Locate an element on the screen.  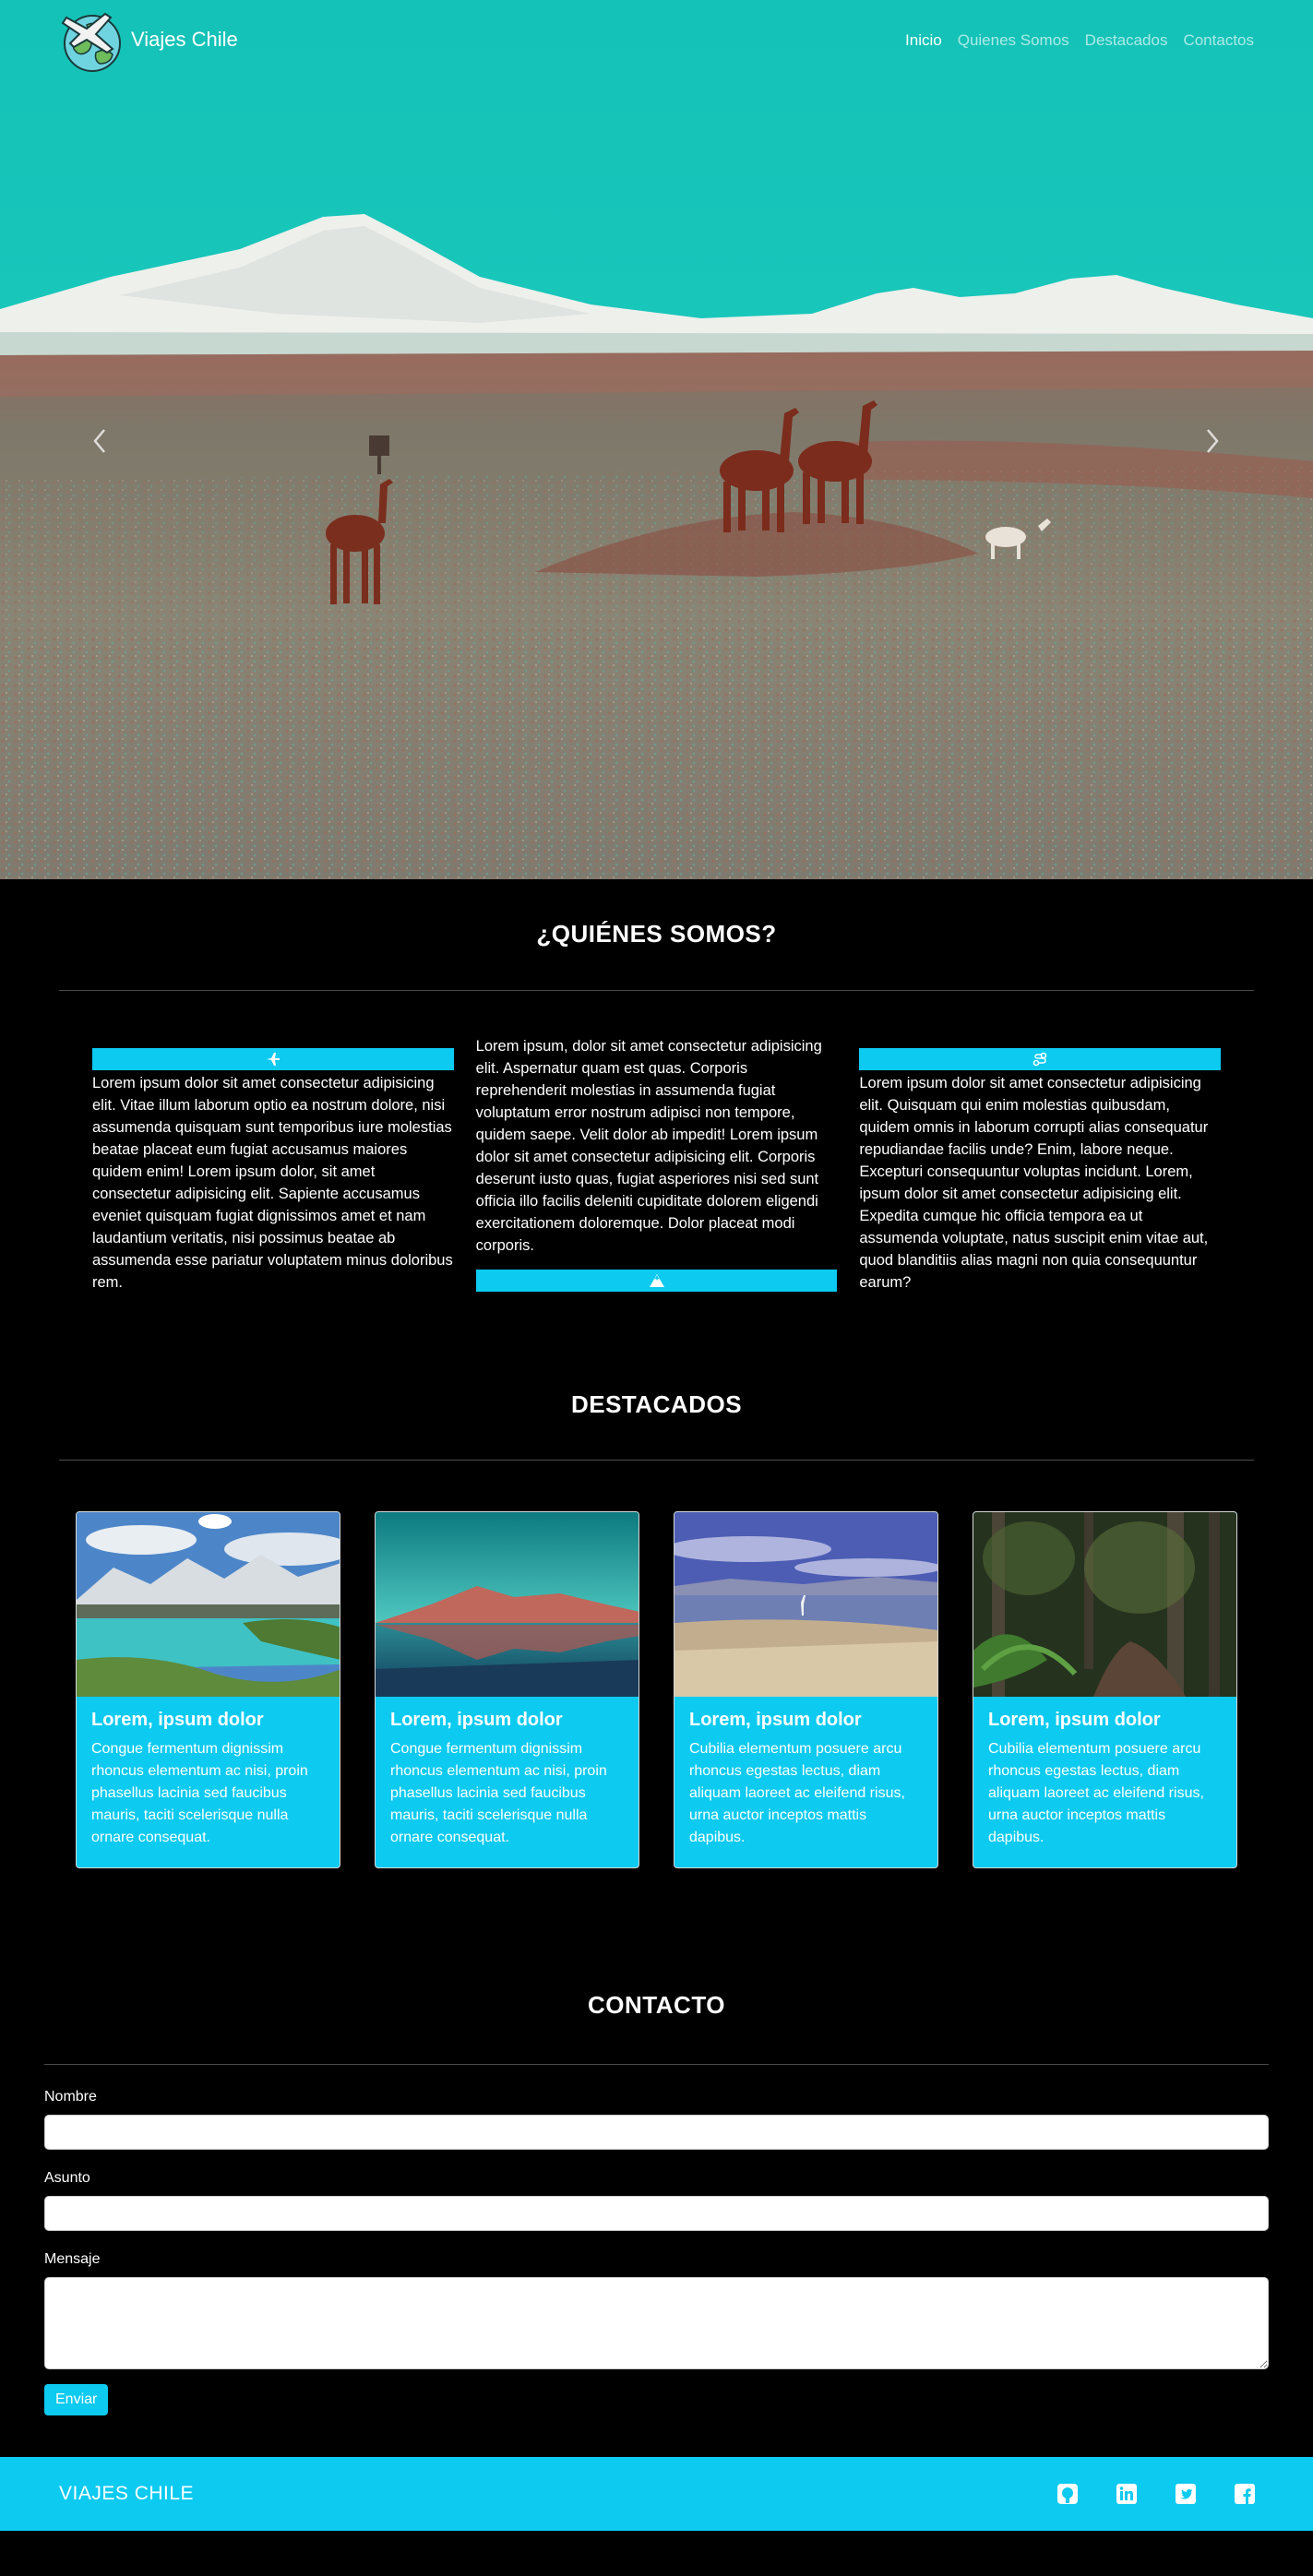
card-title-3: Lorem, ipsum dolor is located at coordinates (776, 1720).